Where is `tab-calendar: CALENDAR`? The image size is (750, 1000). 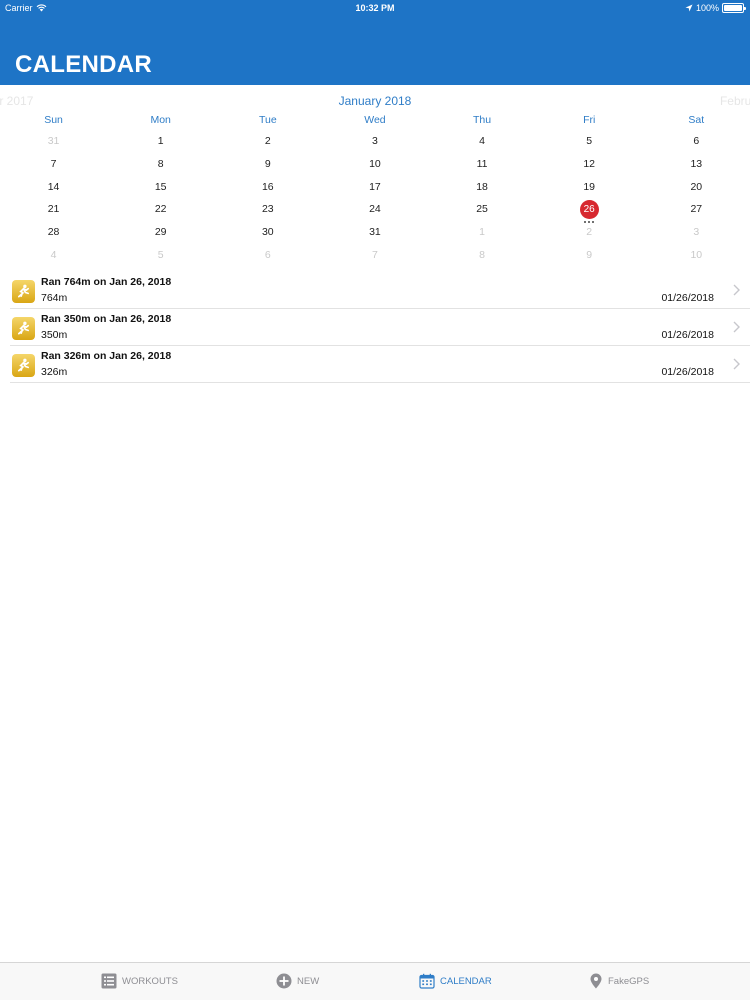
tab-calendar: CALENDAR is located at coordinates (455, 981).